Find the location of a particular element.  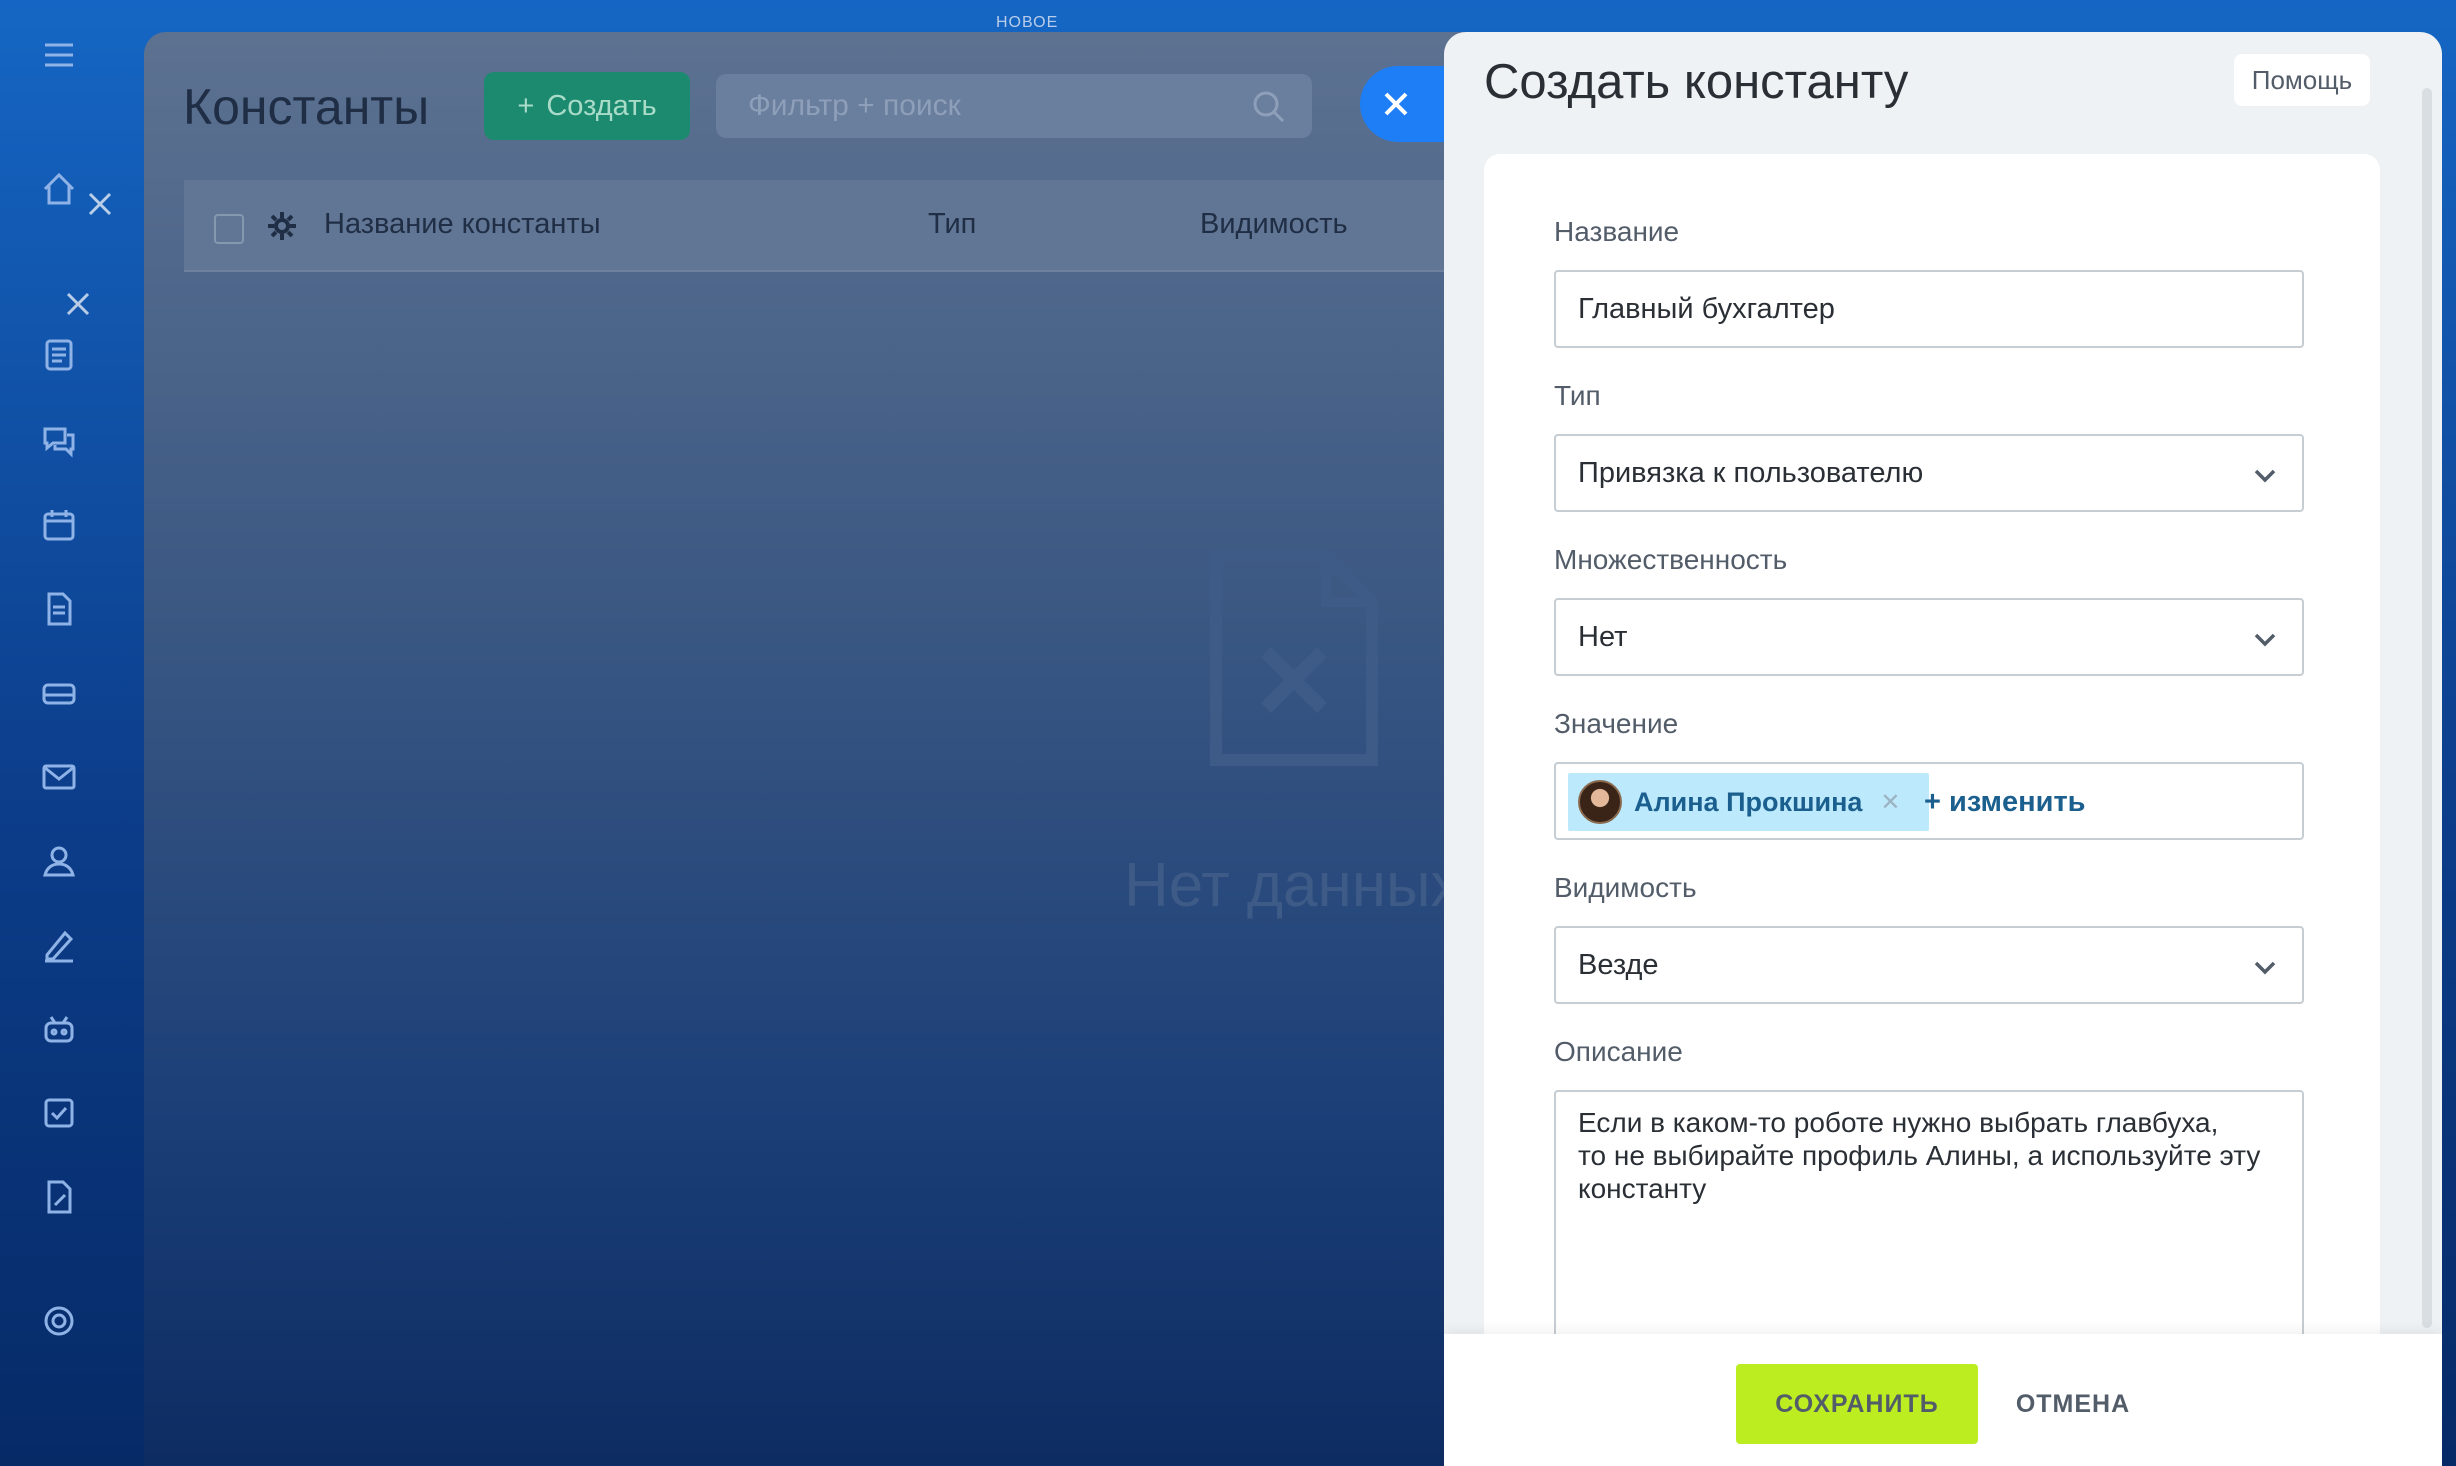

visibility-select: Везде is located at coordinates (1929, 965).